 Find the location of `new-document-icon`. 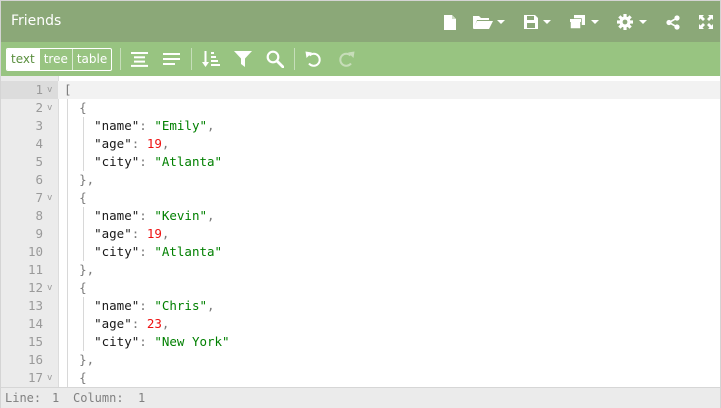

new-document-icon is located at coordinates (450, 22).